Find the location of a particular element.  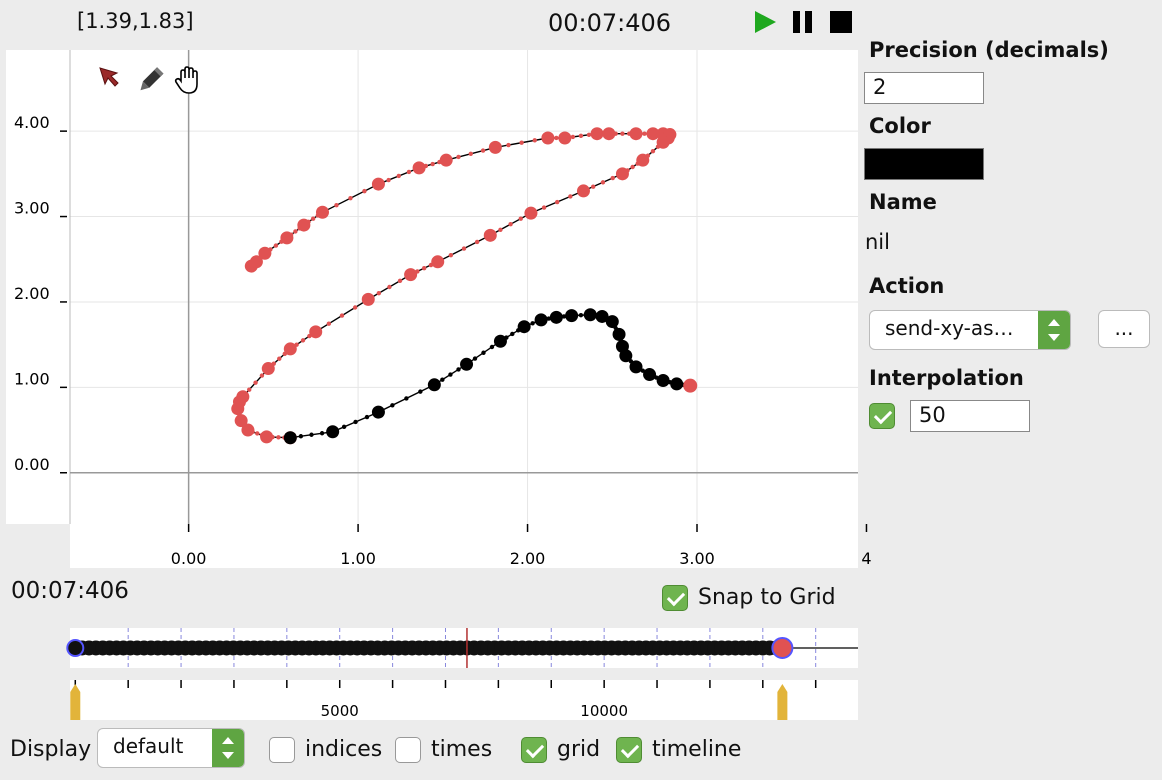

grid-label: grid is located at coordinates (579, 749).